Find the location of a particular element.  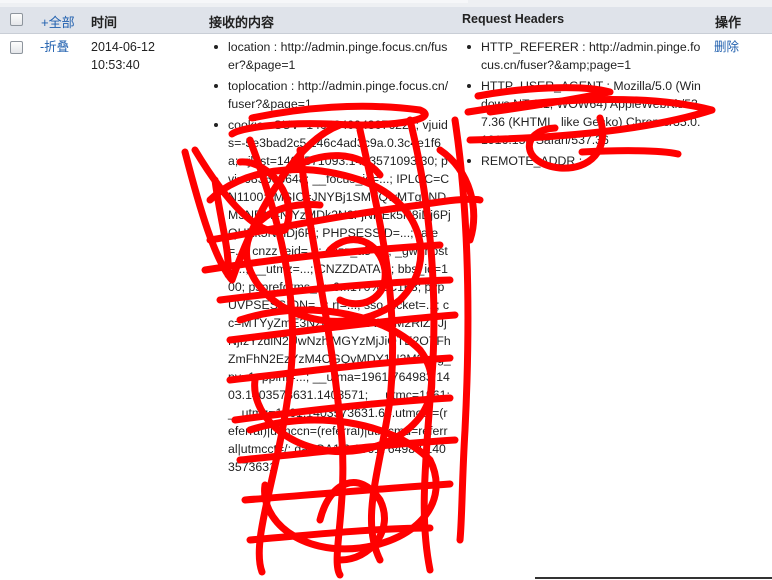

column-header-time: 时间 is located at coordinates (104, 22).